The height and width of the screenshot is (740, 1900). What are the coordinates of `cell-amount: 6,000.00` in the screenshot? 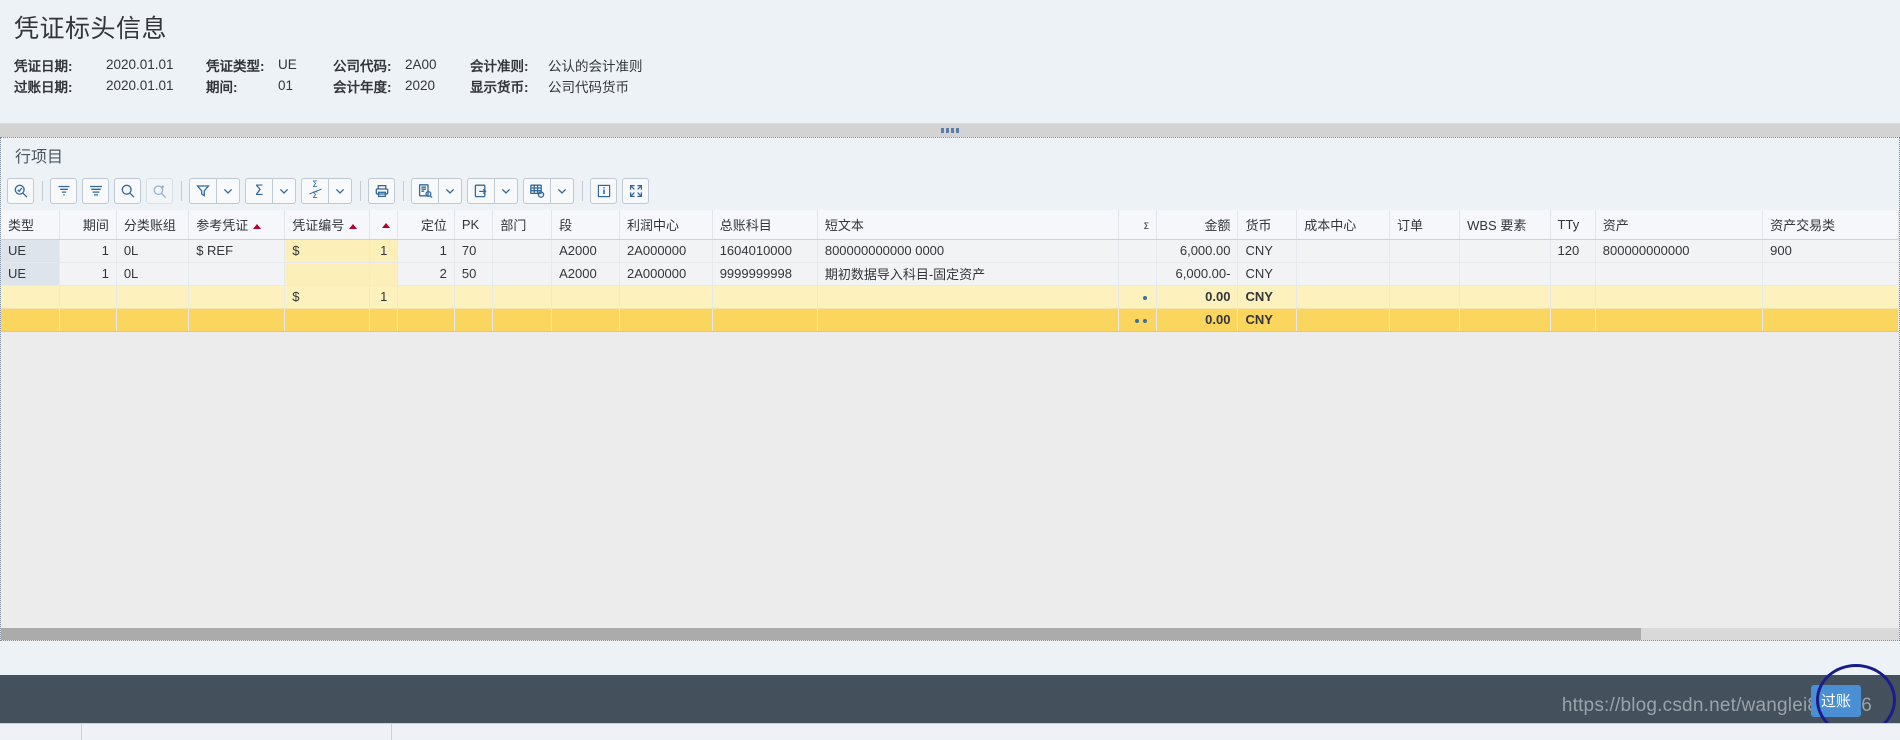 It's located at (1197, 251).